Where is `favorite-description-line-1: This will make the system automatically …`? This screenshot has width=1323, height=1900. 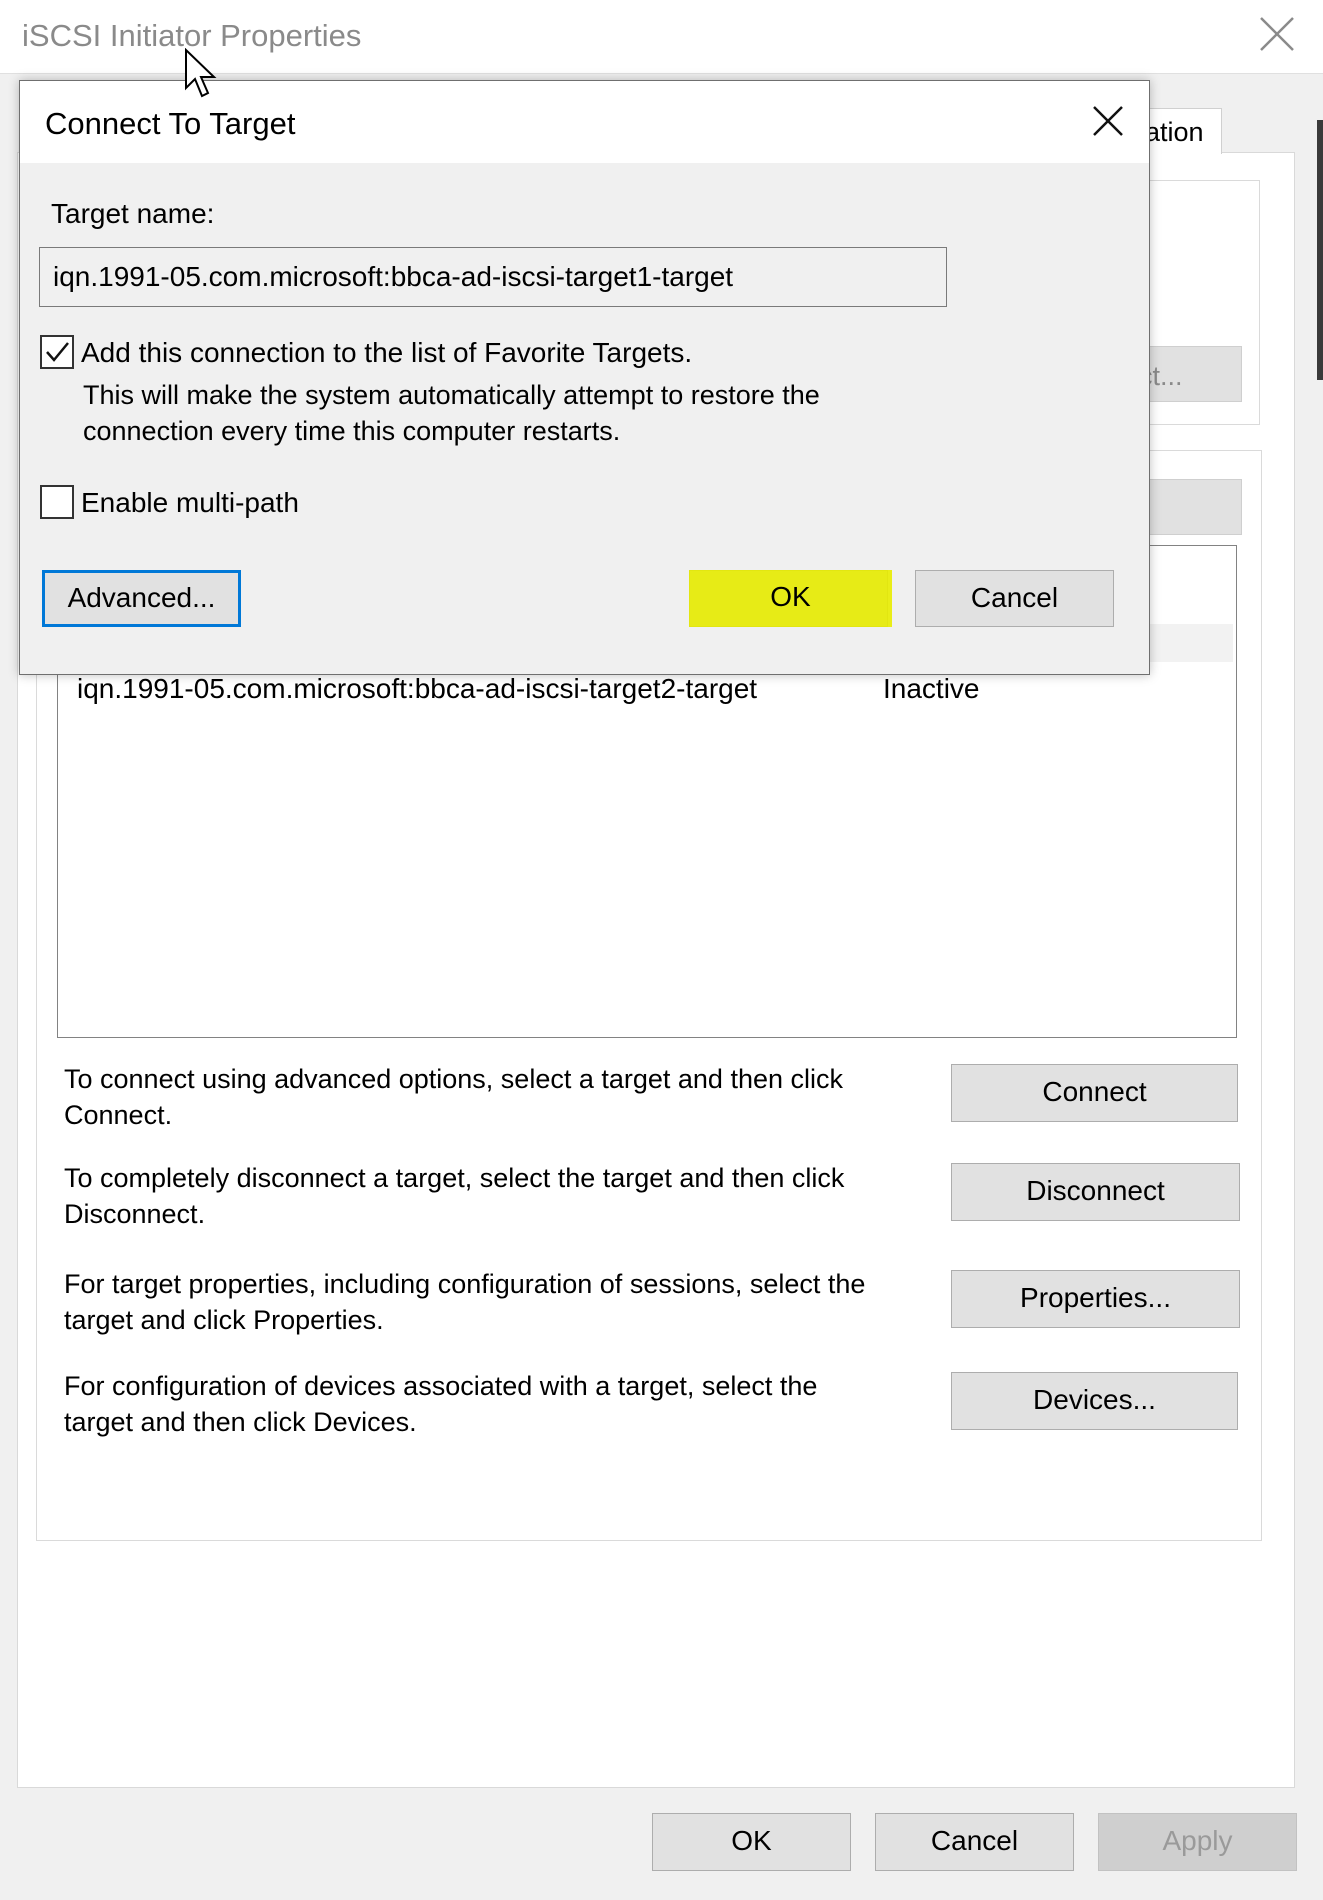 favorite-description-line-1: This will make the system automatically … is located at coordinates (451, 395).